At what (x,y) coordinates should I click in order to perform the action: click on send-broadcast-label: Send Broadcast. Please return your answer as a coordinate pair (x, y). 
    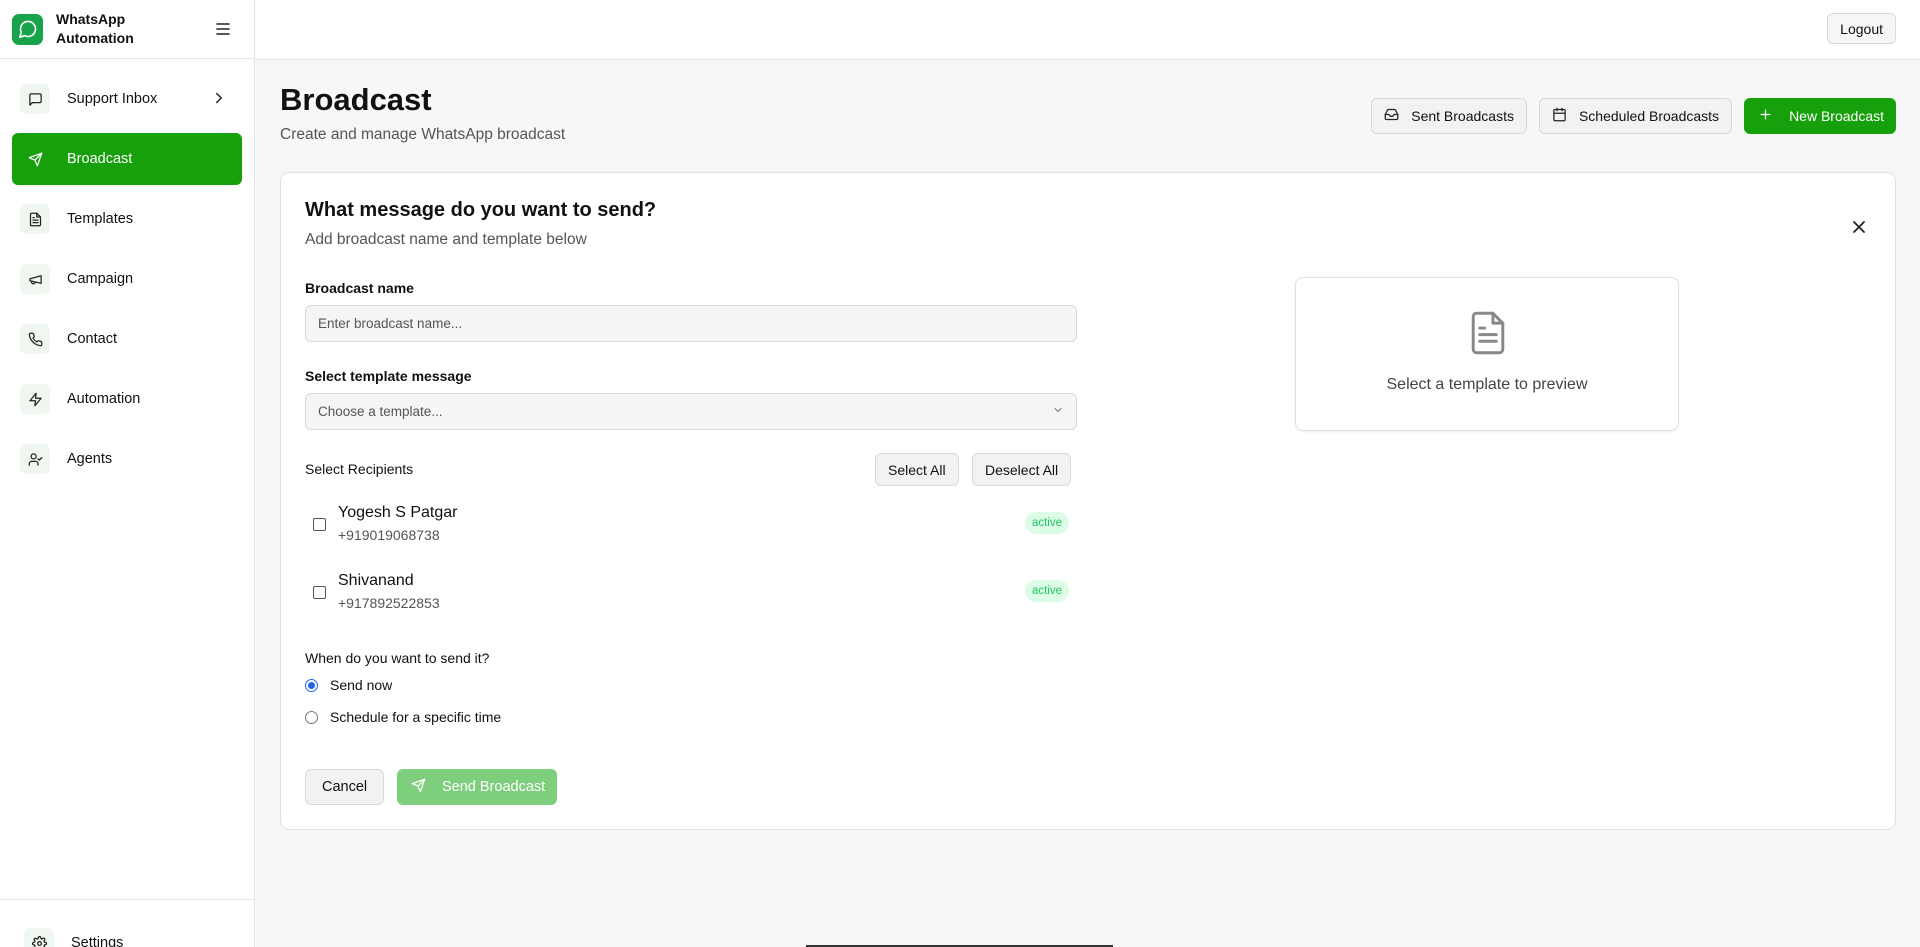
    Looking at the image, I should click on (494, 787).